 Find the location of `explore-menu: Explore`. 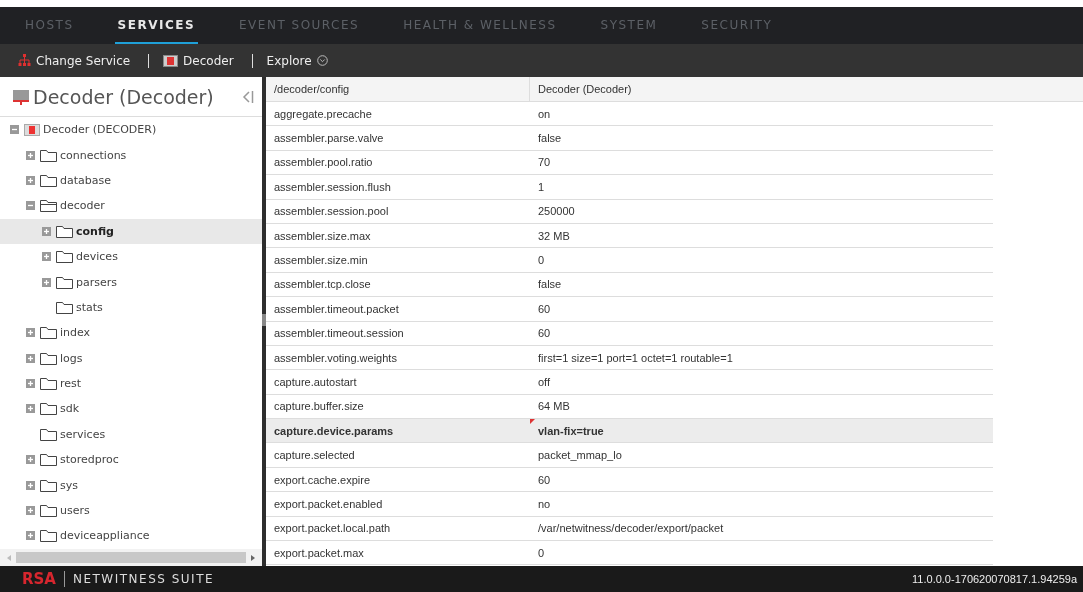

explore-menu: Explore is located at coordinates (297, 60).